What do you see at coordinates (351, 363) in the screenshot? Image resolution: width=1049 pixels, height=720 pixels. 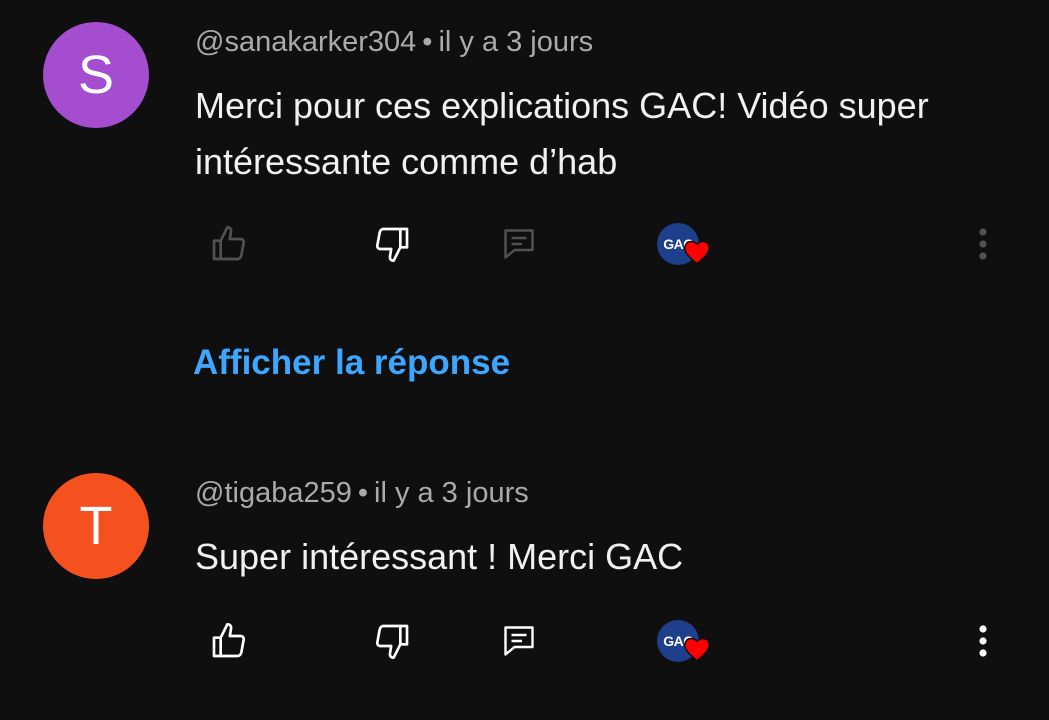 I see `show-reply-link: Afficher la réponse` at bounding box center [351, 363].